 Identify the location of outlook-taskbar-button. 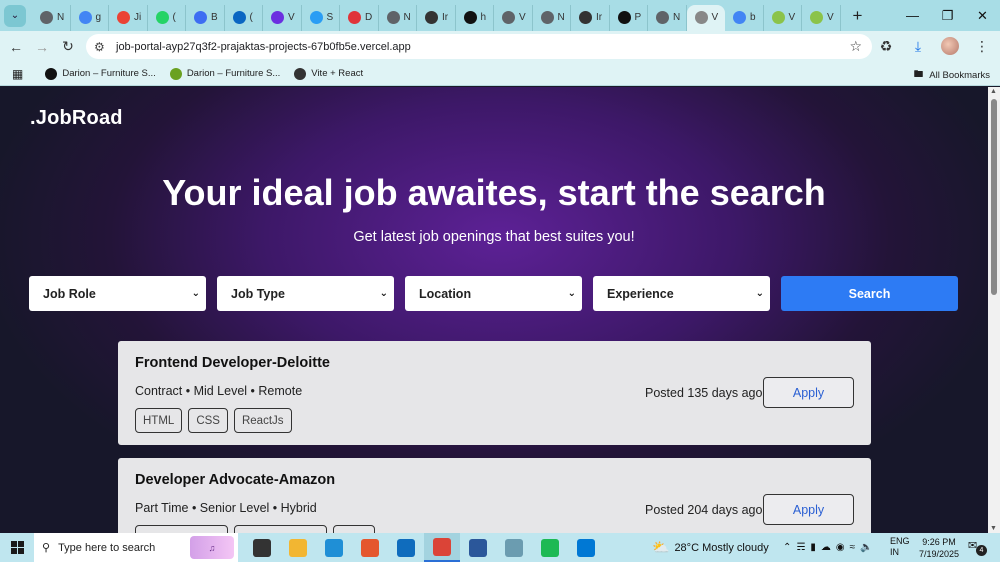
(406, 547).